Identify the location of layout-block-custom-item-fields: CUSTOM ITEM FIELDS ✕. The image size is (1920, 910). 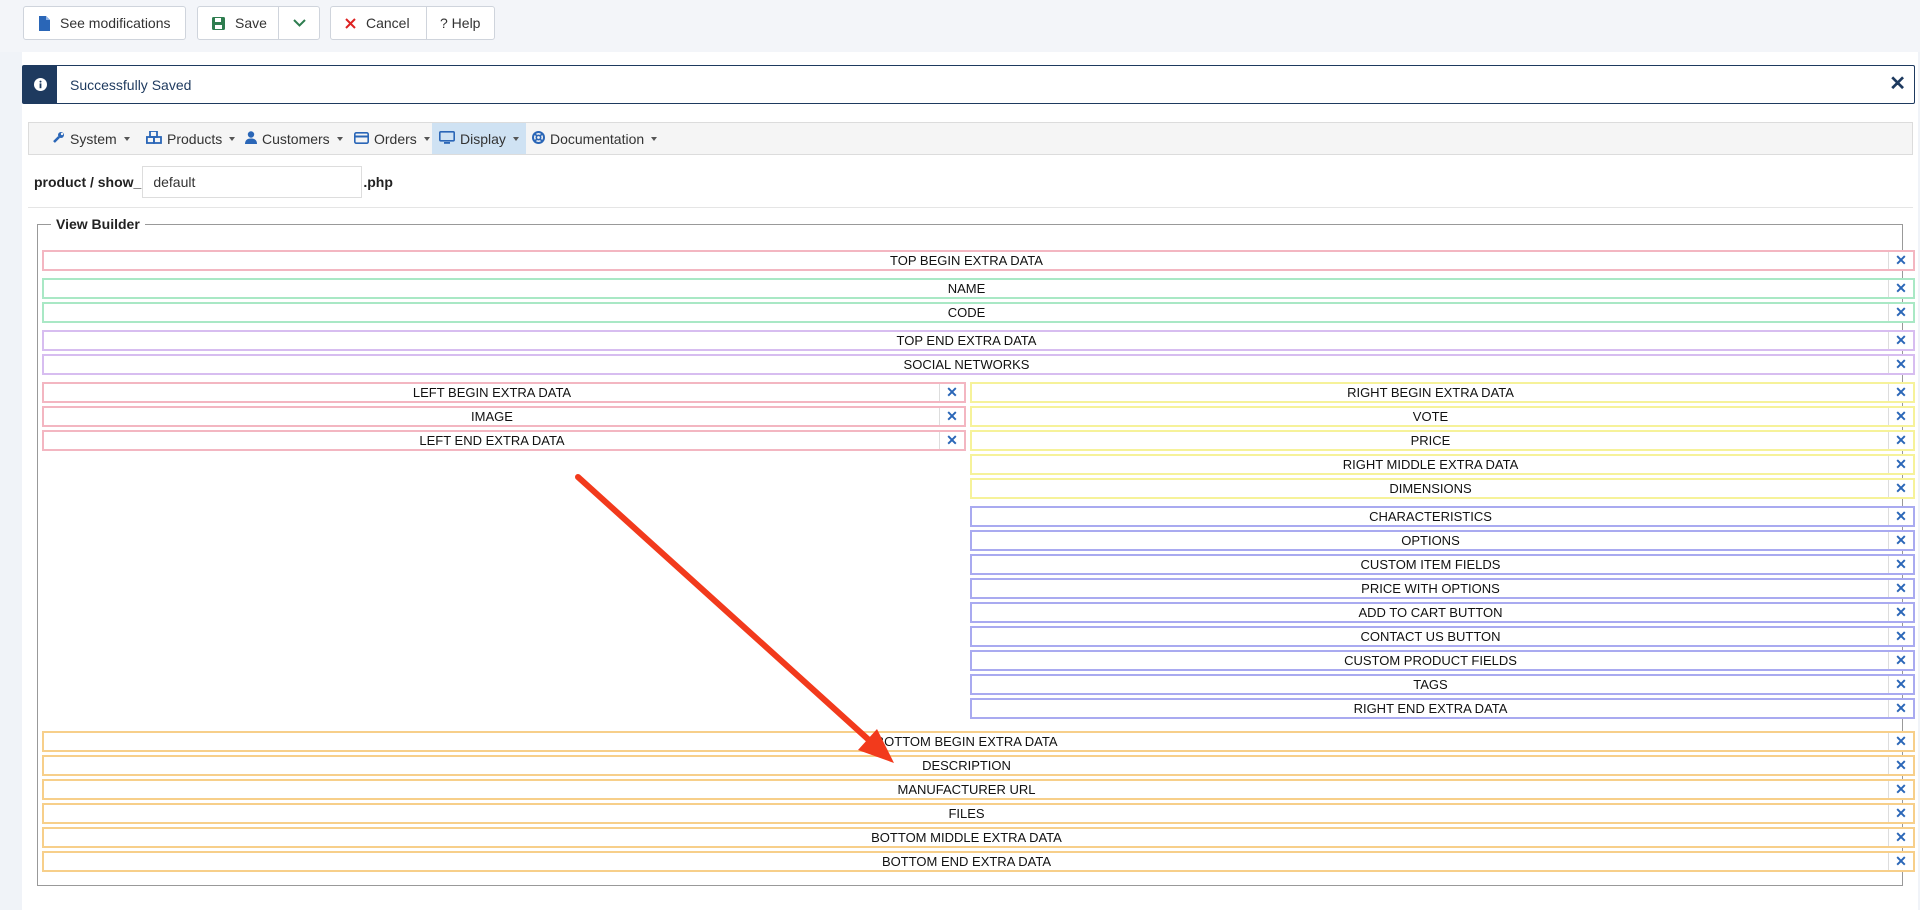
(1442, 564).